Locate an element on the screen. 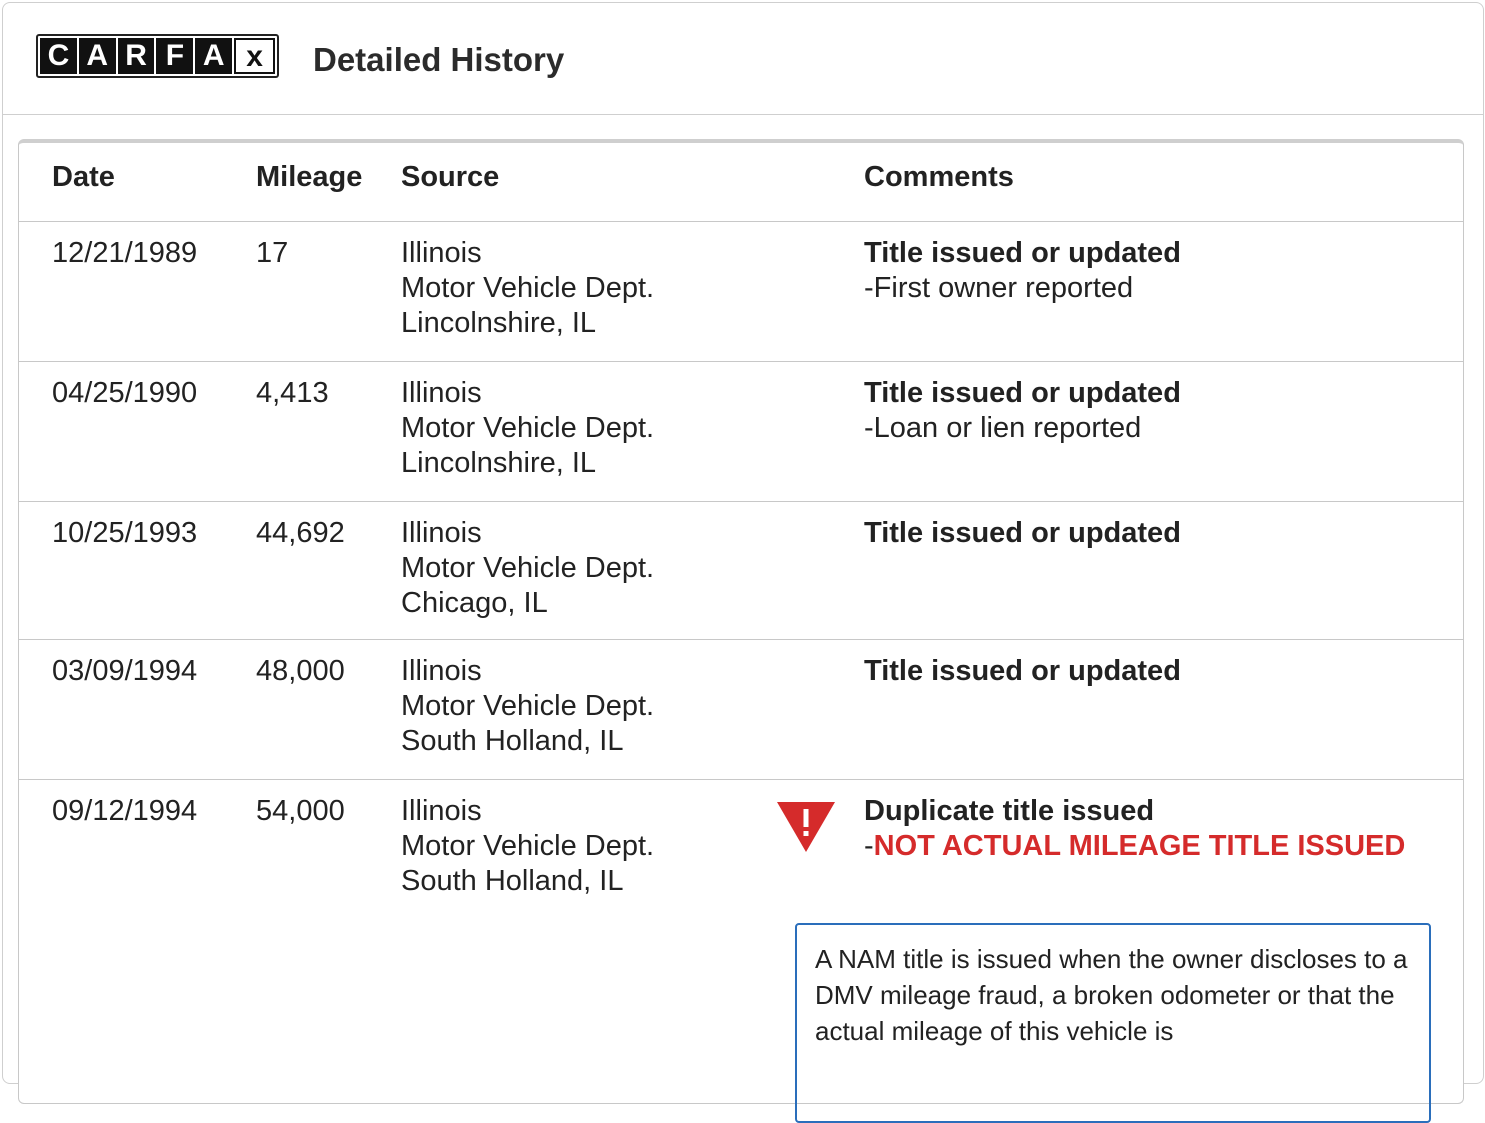 The height and width of the screenshot is (1123, 1485). comment-detail: Loan or lien reported is located at coordinates (1007, 428).